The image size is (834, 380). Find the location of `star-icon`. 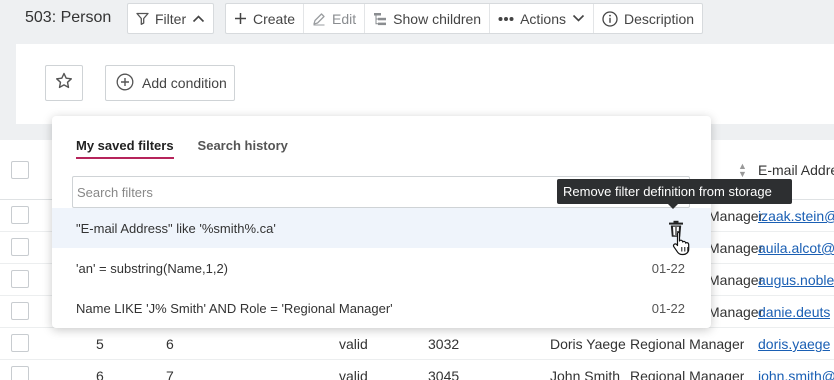

star-icon is located at coordinates (64, 83).